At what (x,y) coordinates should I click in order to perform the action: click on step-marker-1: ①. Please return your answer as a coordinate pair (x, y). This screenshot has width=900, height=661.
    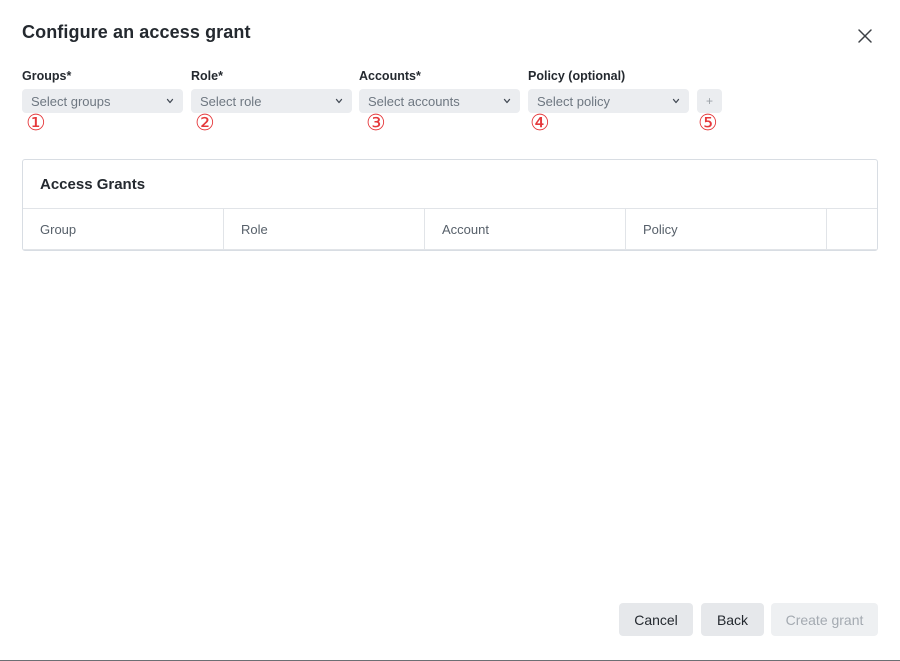
    Looking at the image, I should click on (36, 123).